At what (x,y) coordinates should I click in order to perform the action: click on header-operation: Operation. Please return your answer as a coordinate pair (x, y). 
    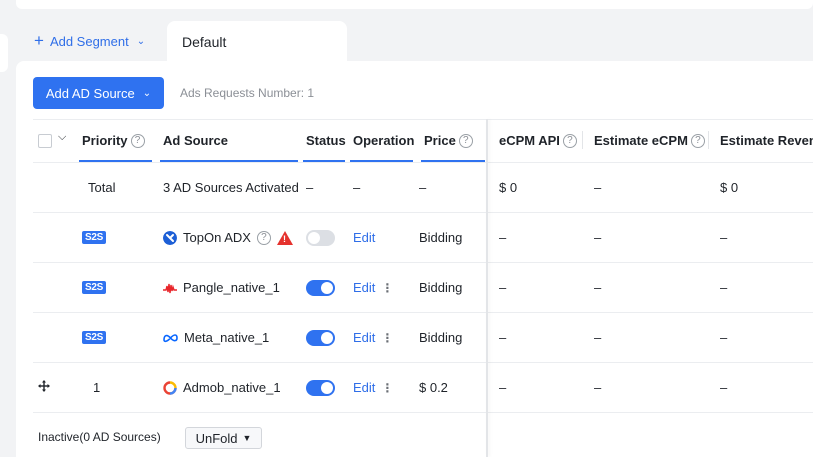
    Looking at the image, I should click on (383, 140).